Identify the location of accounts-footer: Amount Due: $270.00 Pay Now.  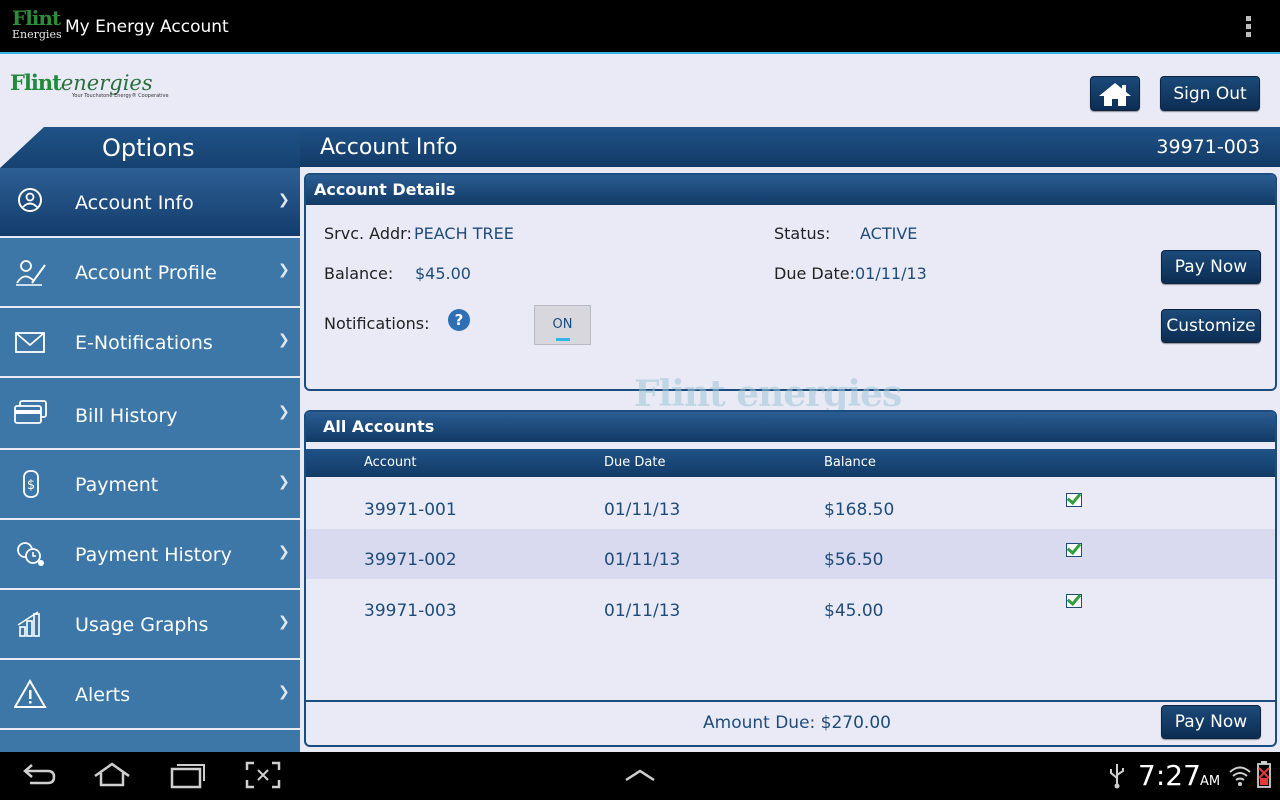
(790, 722).